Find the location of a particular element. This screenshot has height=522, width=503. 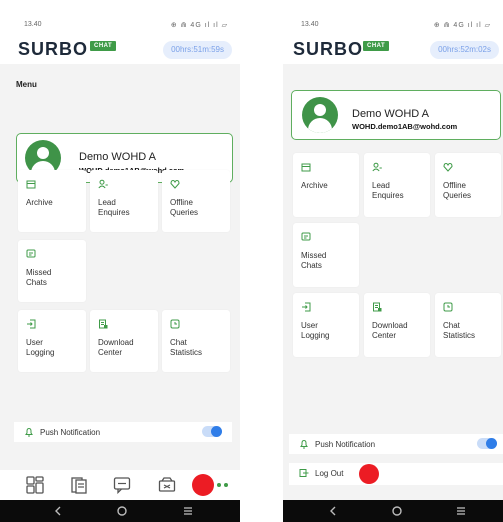

documents-icon is located at coordinates (79, 485).